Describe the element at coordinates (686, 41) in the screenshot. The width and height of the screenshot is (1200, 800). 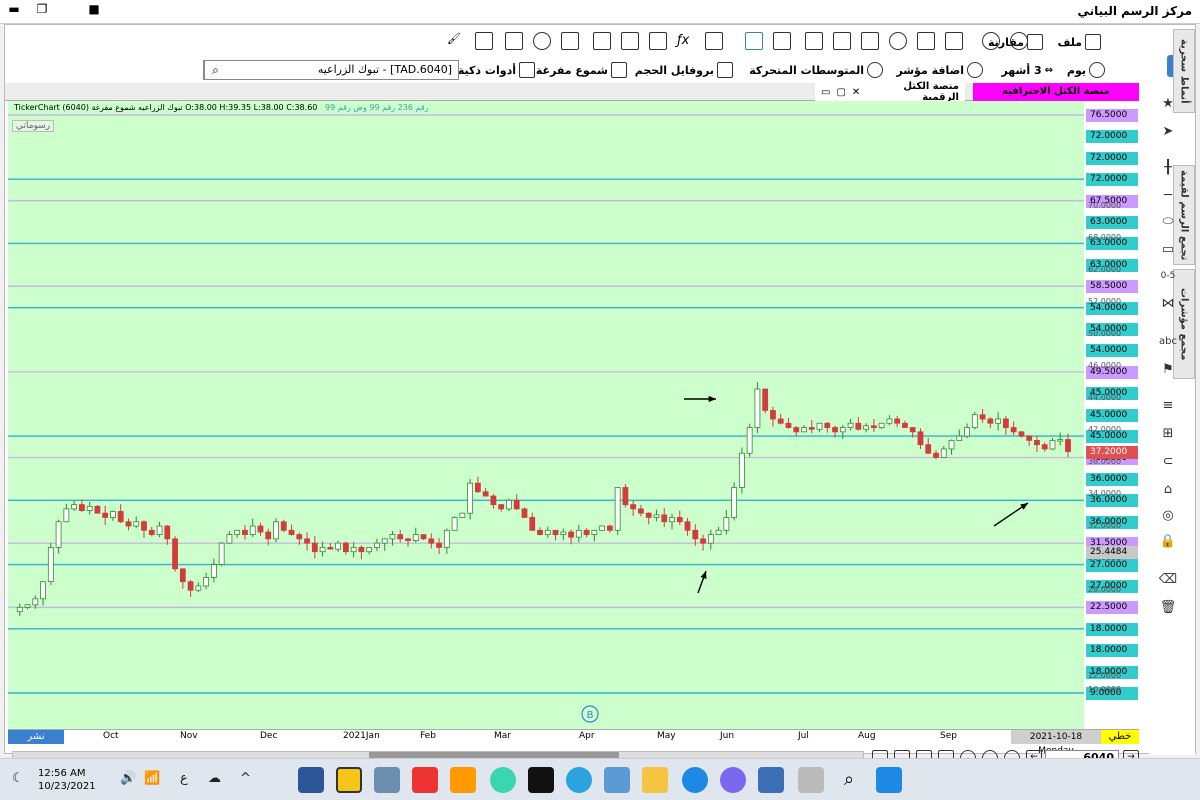
I see `function-icon: ƒx` at that location.